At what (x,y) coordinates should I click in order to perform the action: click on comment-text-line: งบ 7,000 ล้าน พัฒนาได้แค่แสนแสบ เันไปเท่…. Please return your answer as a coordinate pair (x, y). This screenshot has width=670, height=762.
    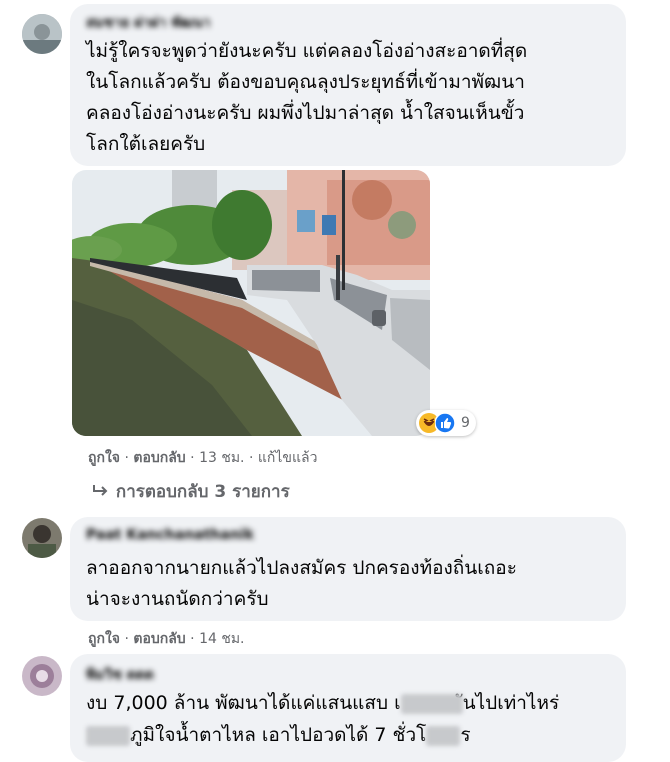
    Looking at the image, I should click on (322, 703).